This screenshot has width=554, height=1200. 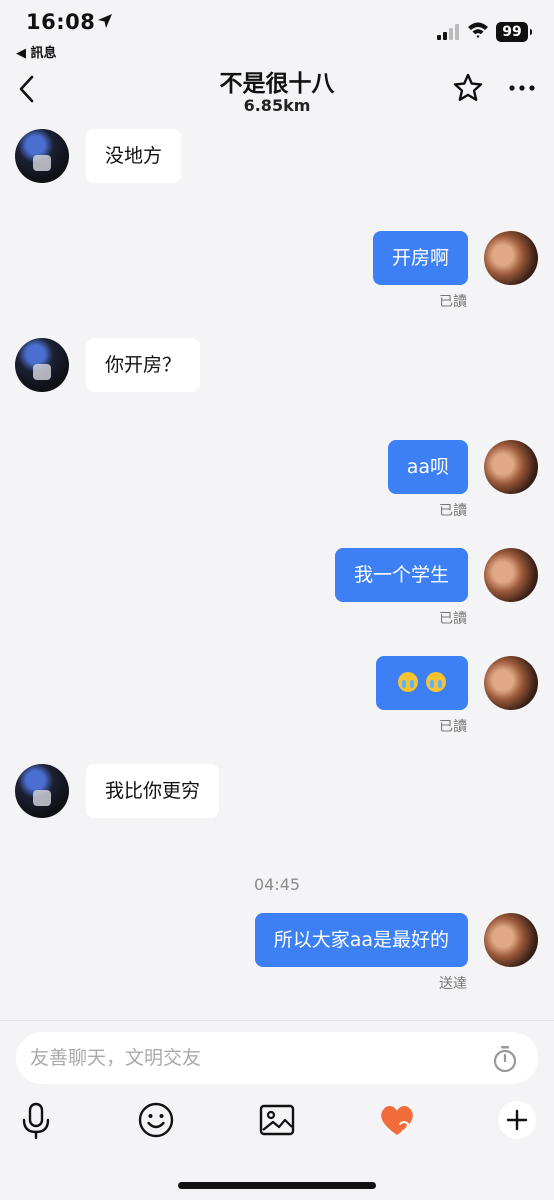 I want to click on message-input, so click(x=250, y=1058).